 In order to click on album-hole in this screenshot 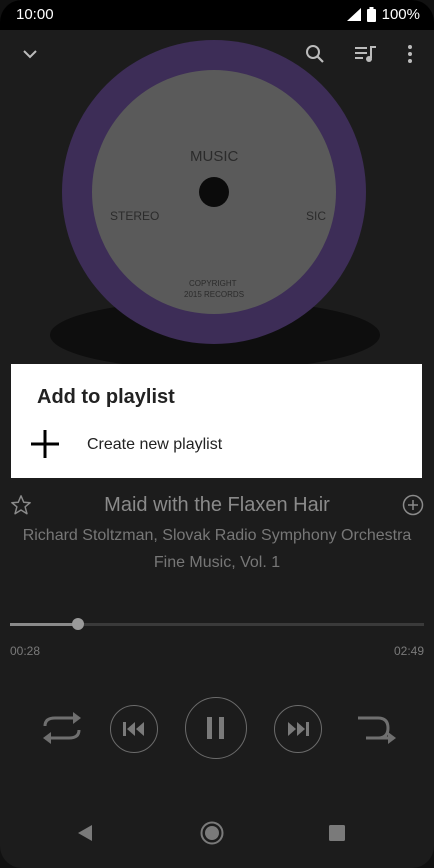, I will do `click(214, 192)`.